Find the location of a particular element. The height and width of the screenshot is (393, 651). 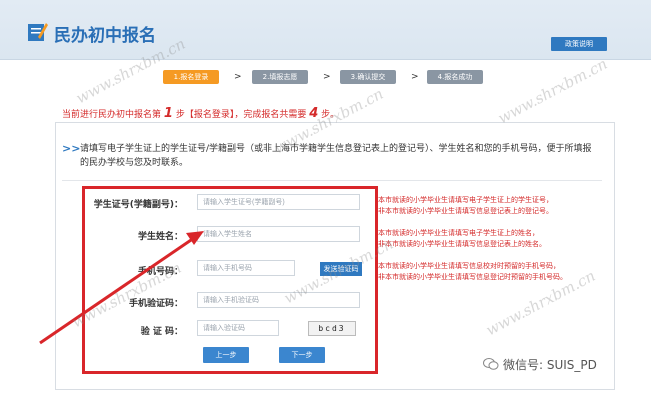

wechat-id: 微信号: SUIS_PD is located at coordinates (550, 365).